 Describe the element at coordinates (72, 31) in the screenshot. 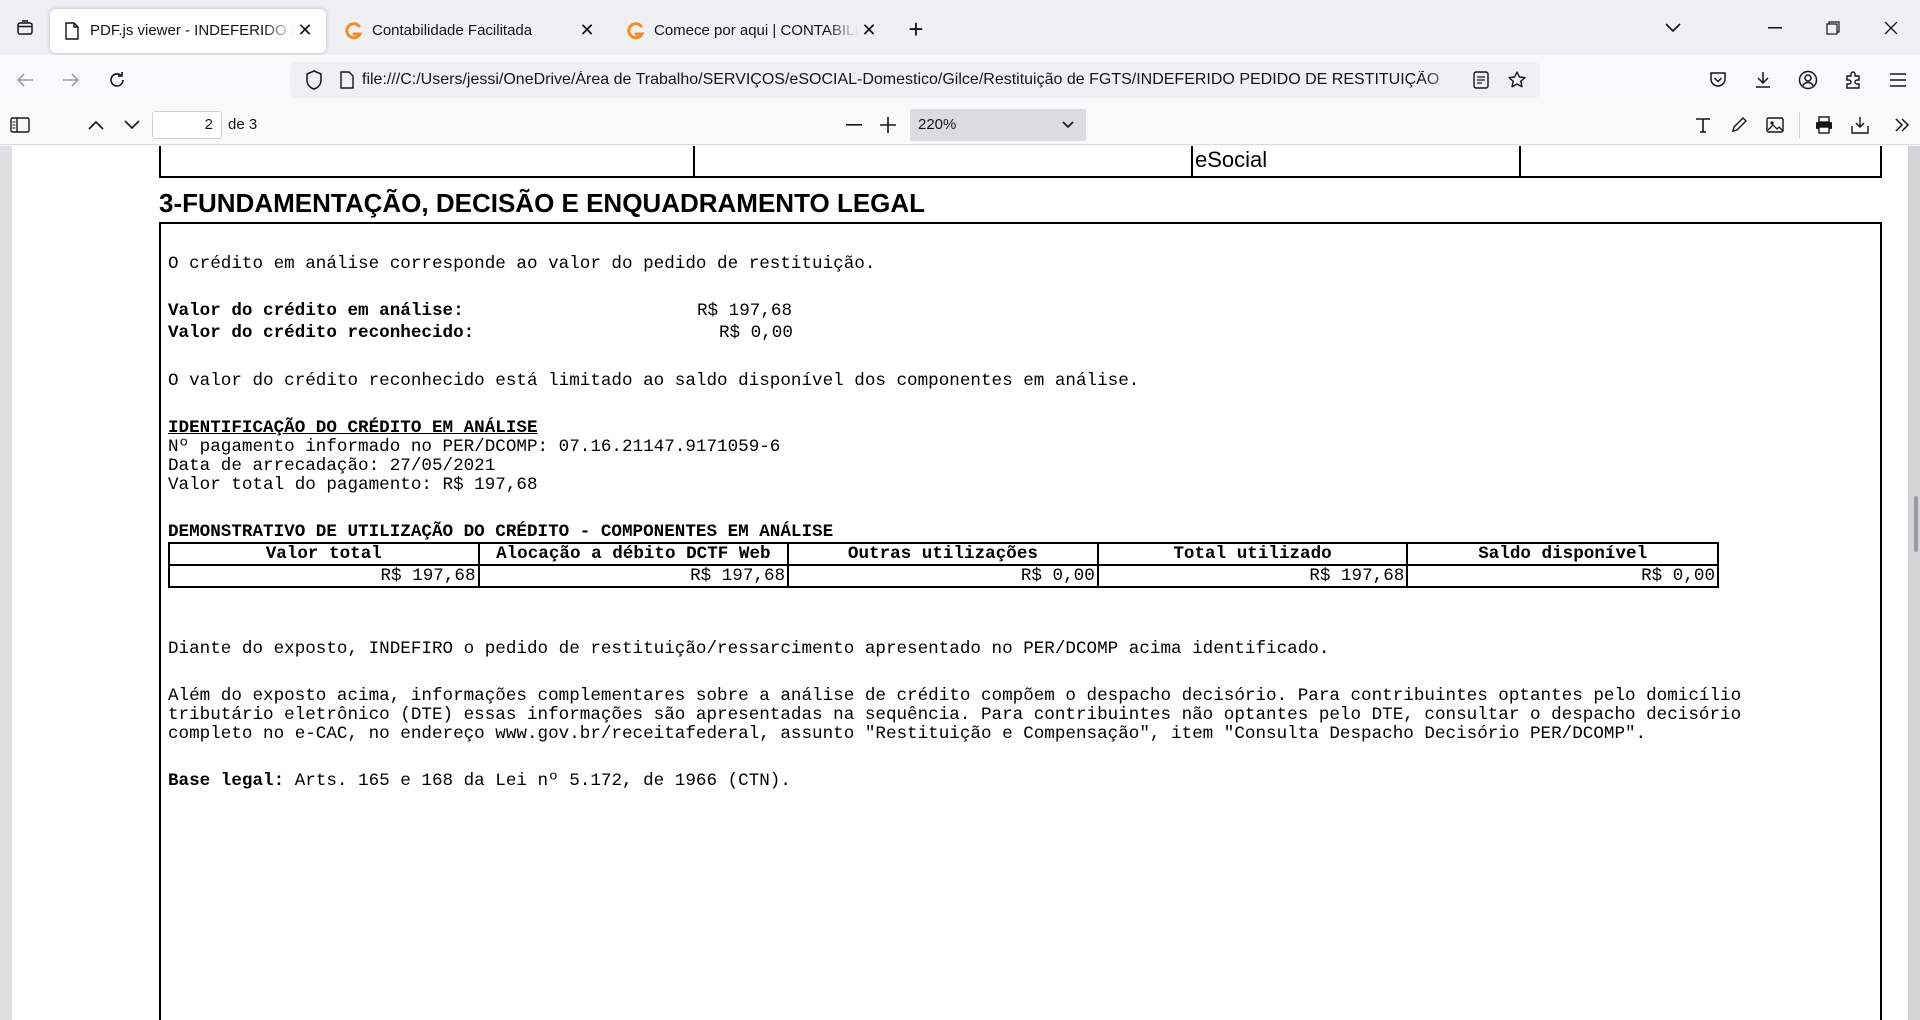

I see `pdf-file-icon` at that location.